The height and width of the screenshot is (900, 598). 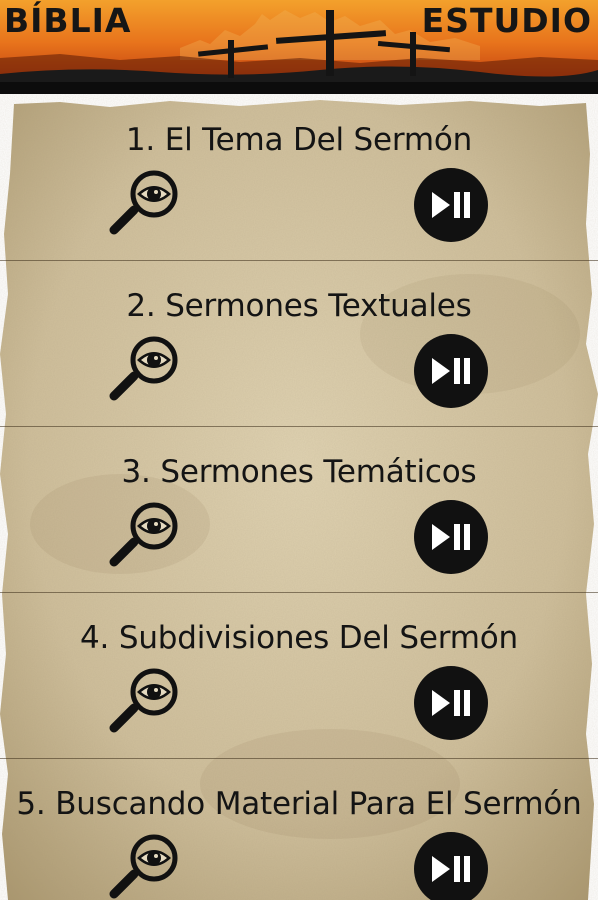 What do you see at coordinates (299, 47) in the screenshot?
I see `header-banner: BÍBLIA ESTUDIO` at bounding box center [299, 47].